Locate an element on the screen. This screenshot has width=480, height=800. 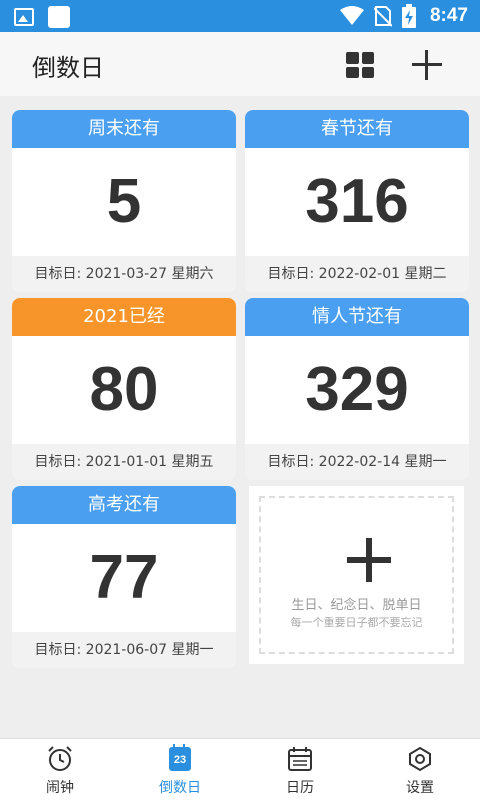
card-target-date: 目标日: 2021-01-01 星期五 is located at coordinates (124, 462).